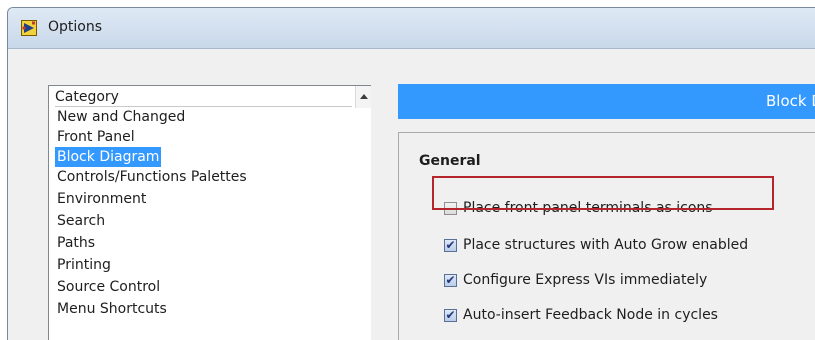 This screenshot has width=815, height=340. Describe the element at coordinates (112, 309) in the screenshot. I see `category-item-menu-shortcuts: Menu Shortcuts` at that location.